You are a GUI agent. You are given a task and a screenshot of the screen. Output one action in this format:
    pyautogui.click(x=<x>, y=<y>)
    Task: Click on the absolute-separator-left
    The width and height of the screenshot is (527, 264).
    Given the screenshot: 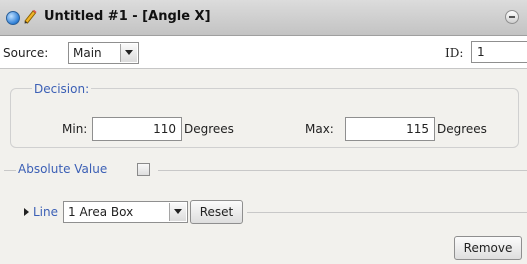 What is the action you would take?
    pyautogui.click(x=10, y=170)
    